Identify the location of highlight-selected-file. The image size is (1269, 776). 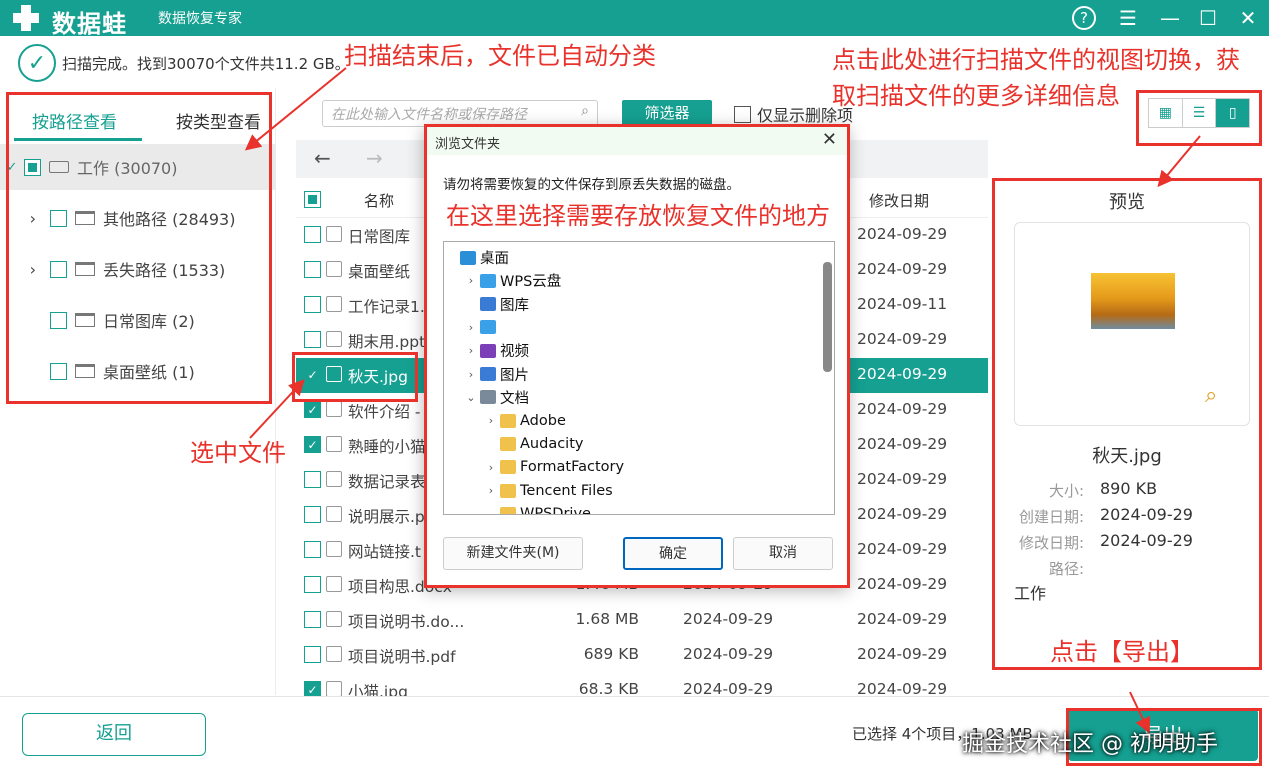
(355, 377).